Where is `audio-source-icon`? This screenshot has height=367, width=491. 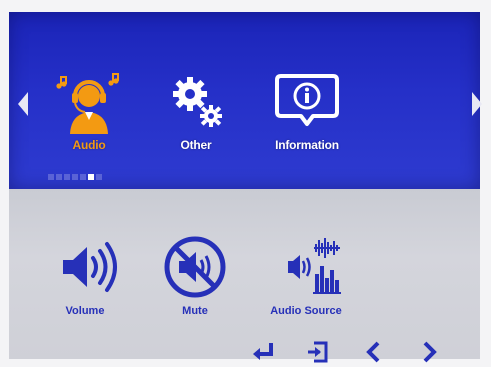 audio-source-icon is located at coordinates (314, 266).